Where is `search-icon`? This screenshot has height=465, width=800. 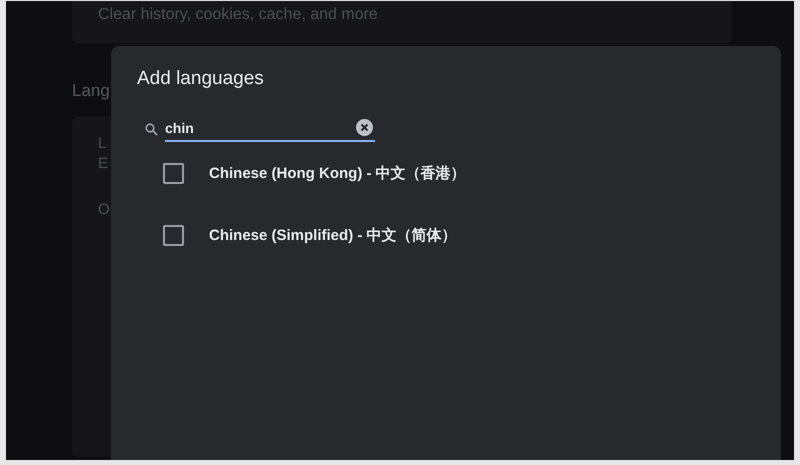 search-icon is located at coordinates (151, 129).